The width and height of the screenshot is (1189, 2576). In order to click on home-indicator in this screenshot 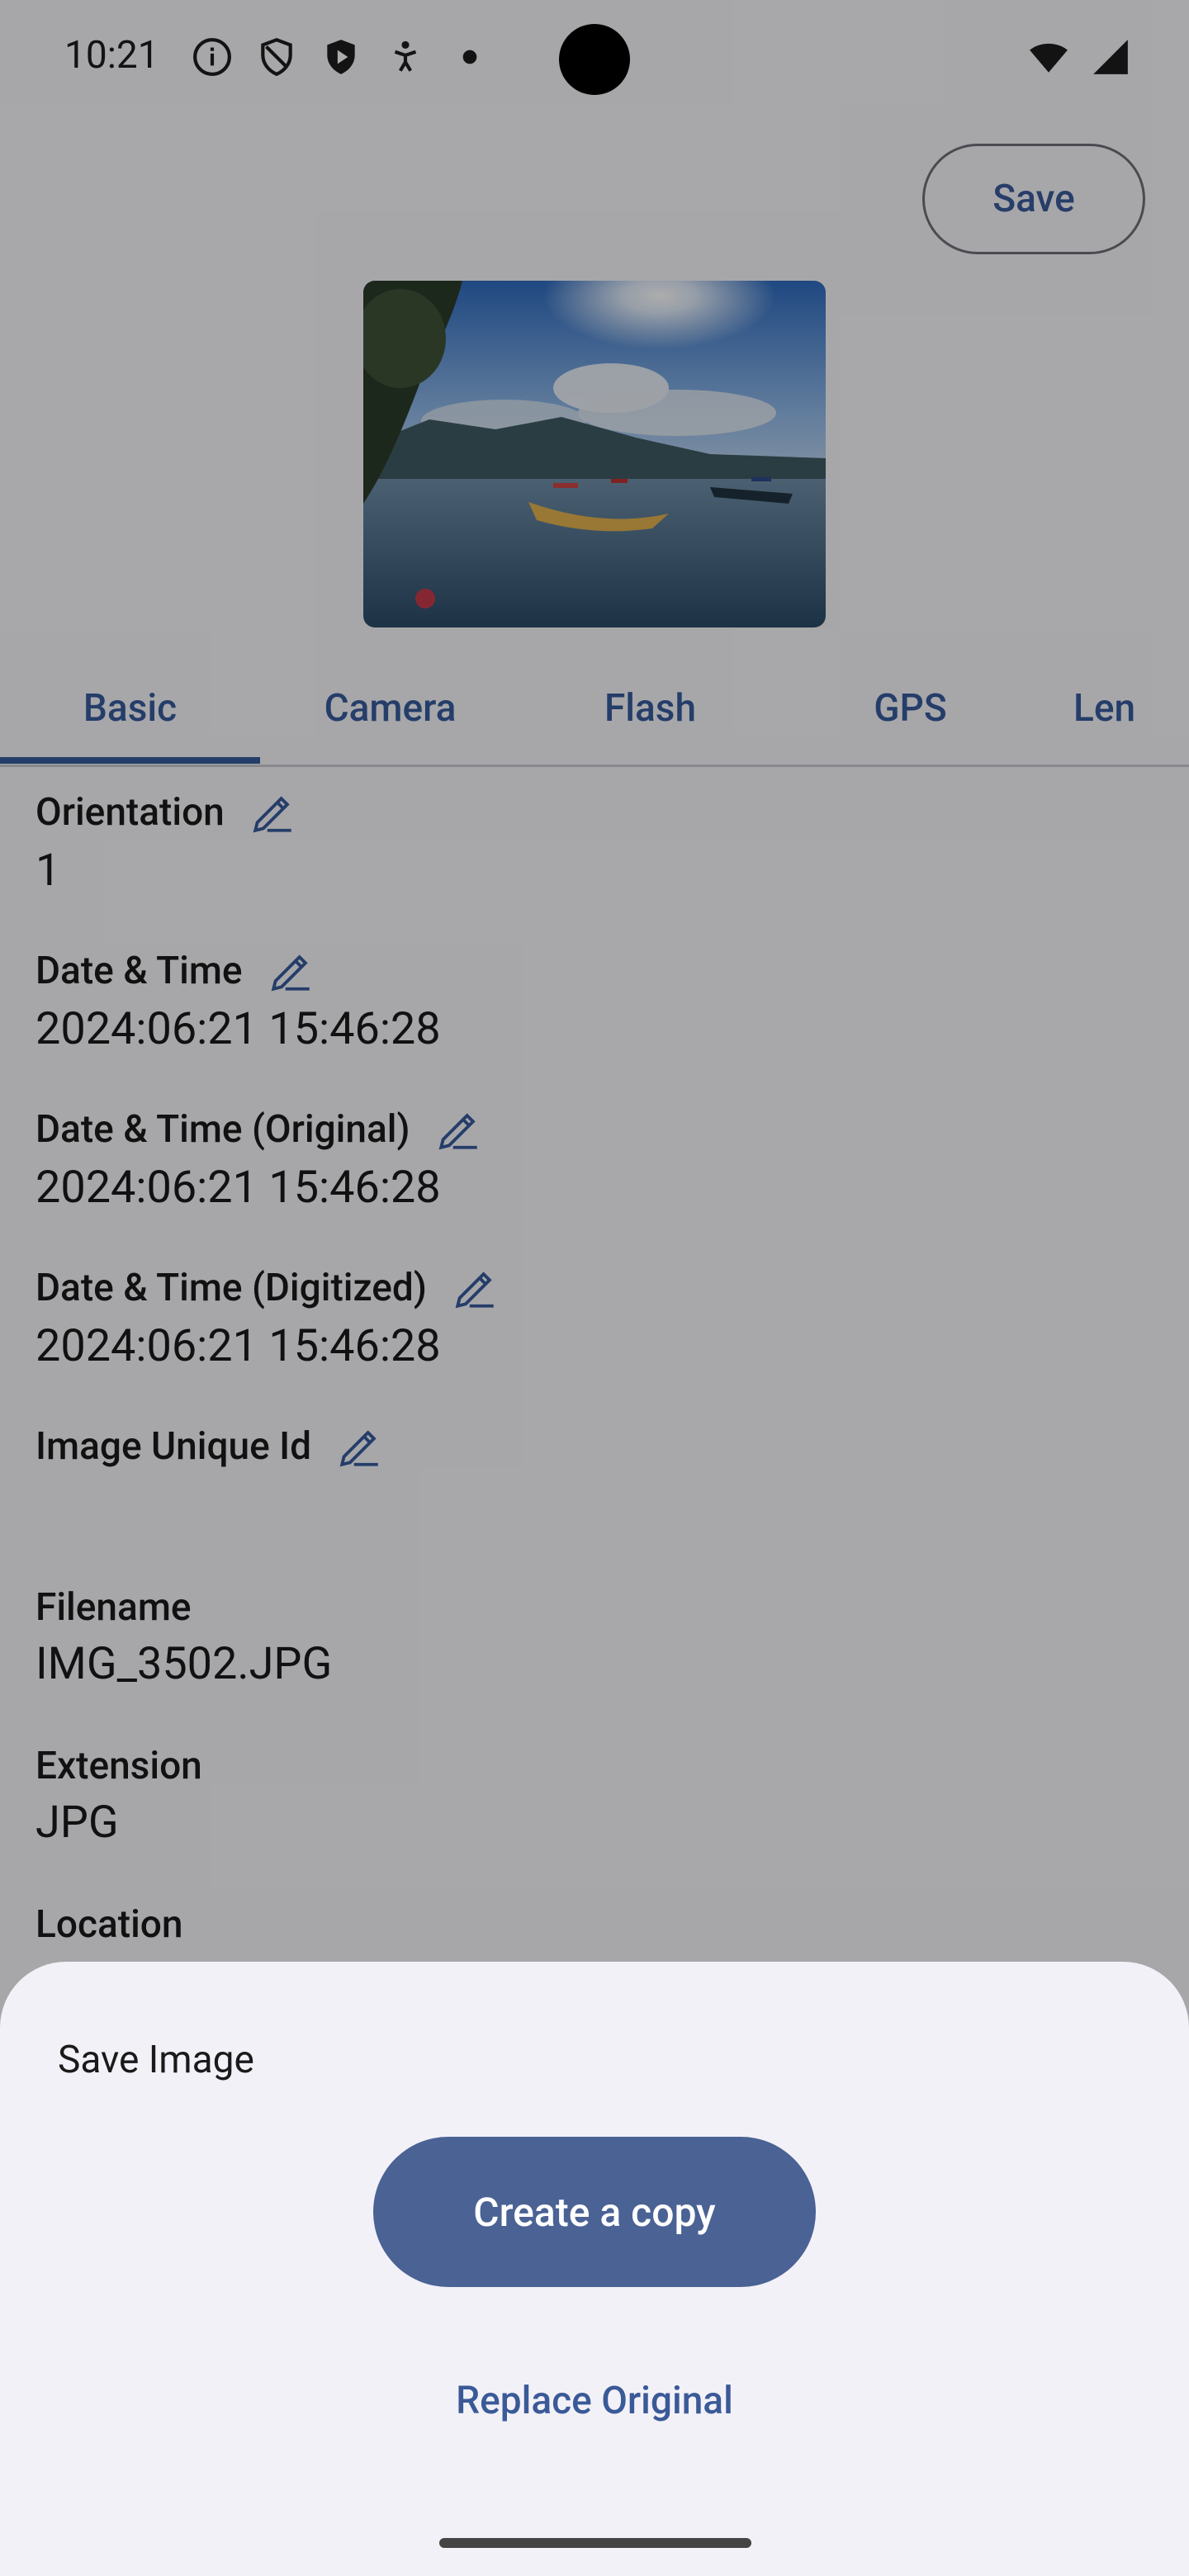, I will do `click(595, 2543)`.